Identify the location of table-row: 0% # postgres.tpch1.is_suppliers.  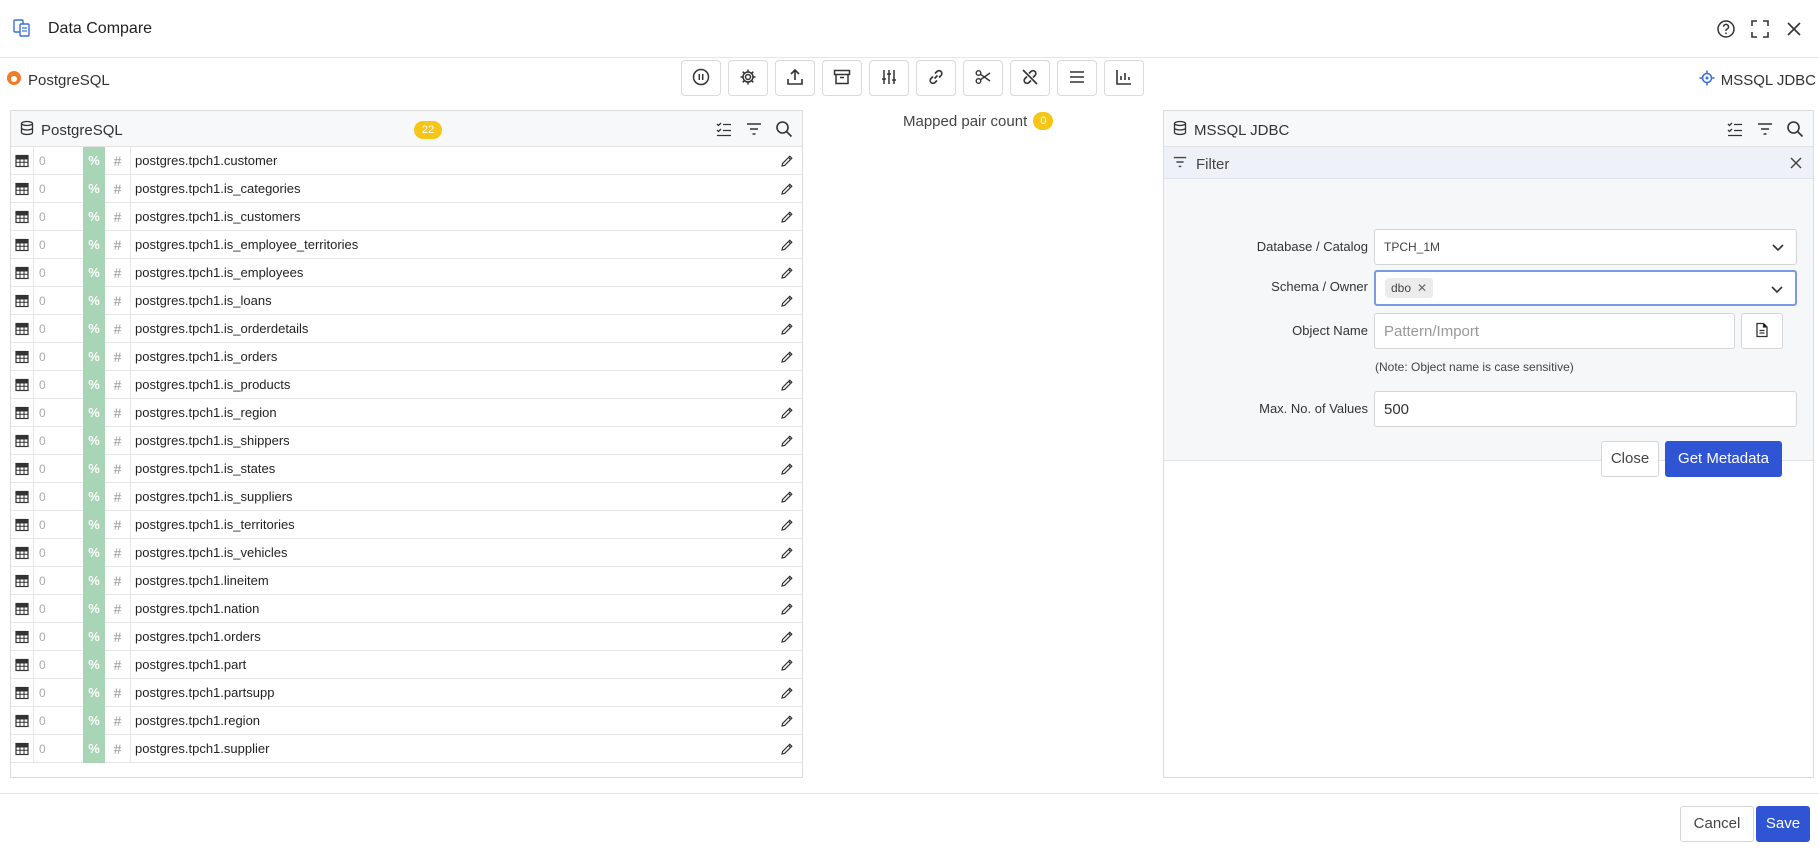
(406, 496).